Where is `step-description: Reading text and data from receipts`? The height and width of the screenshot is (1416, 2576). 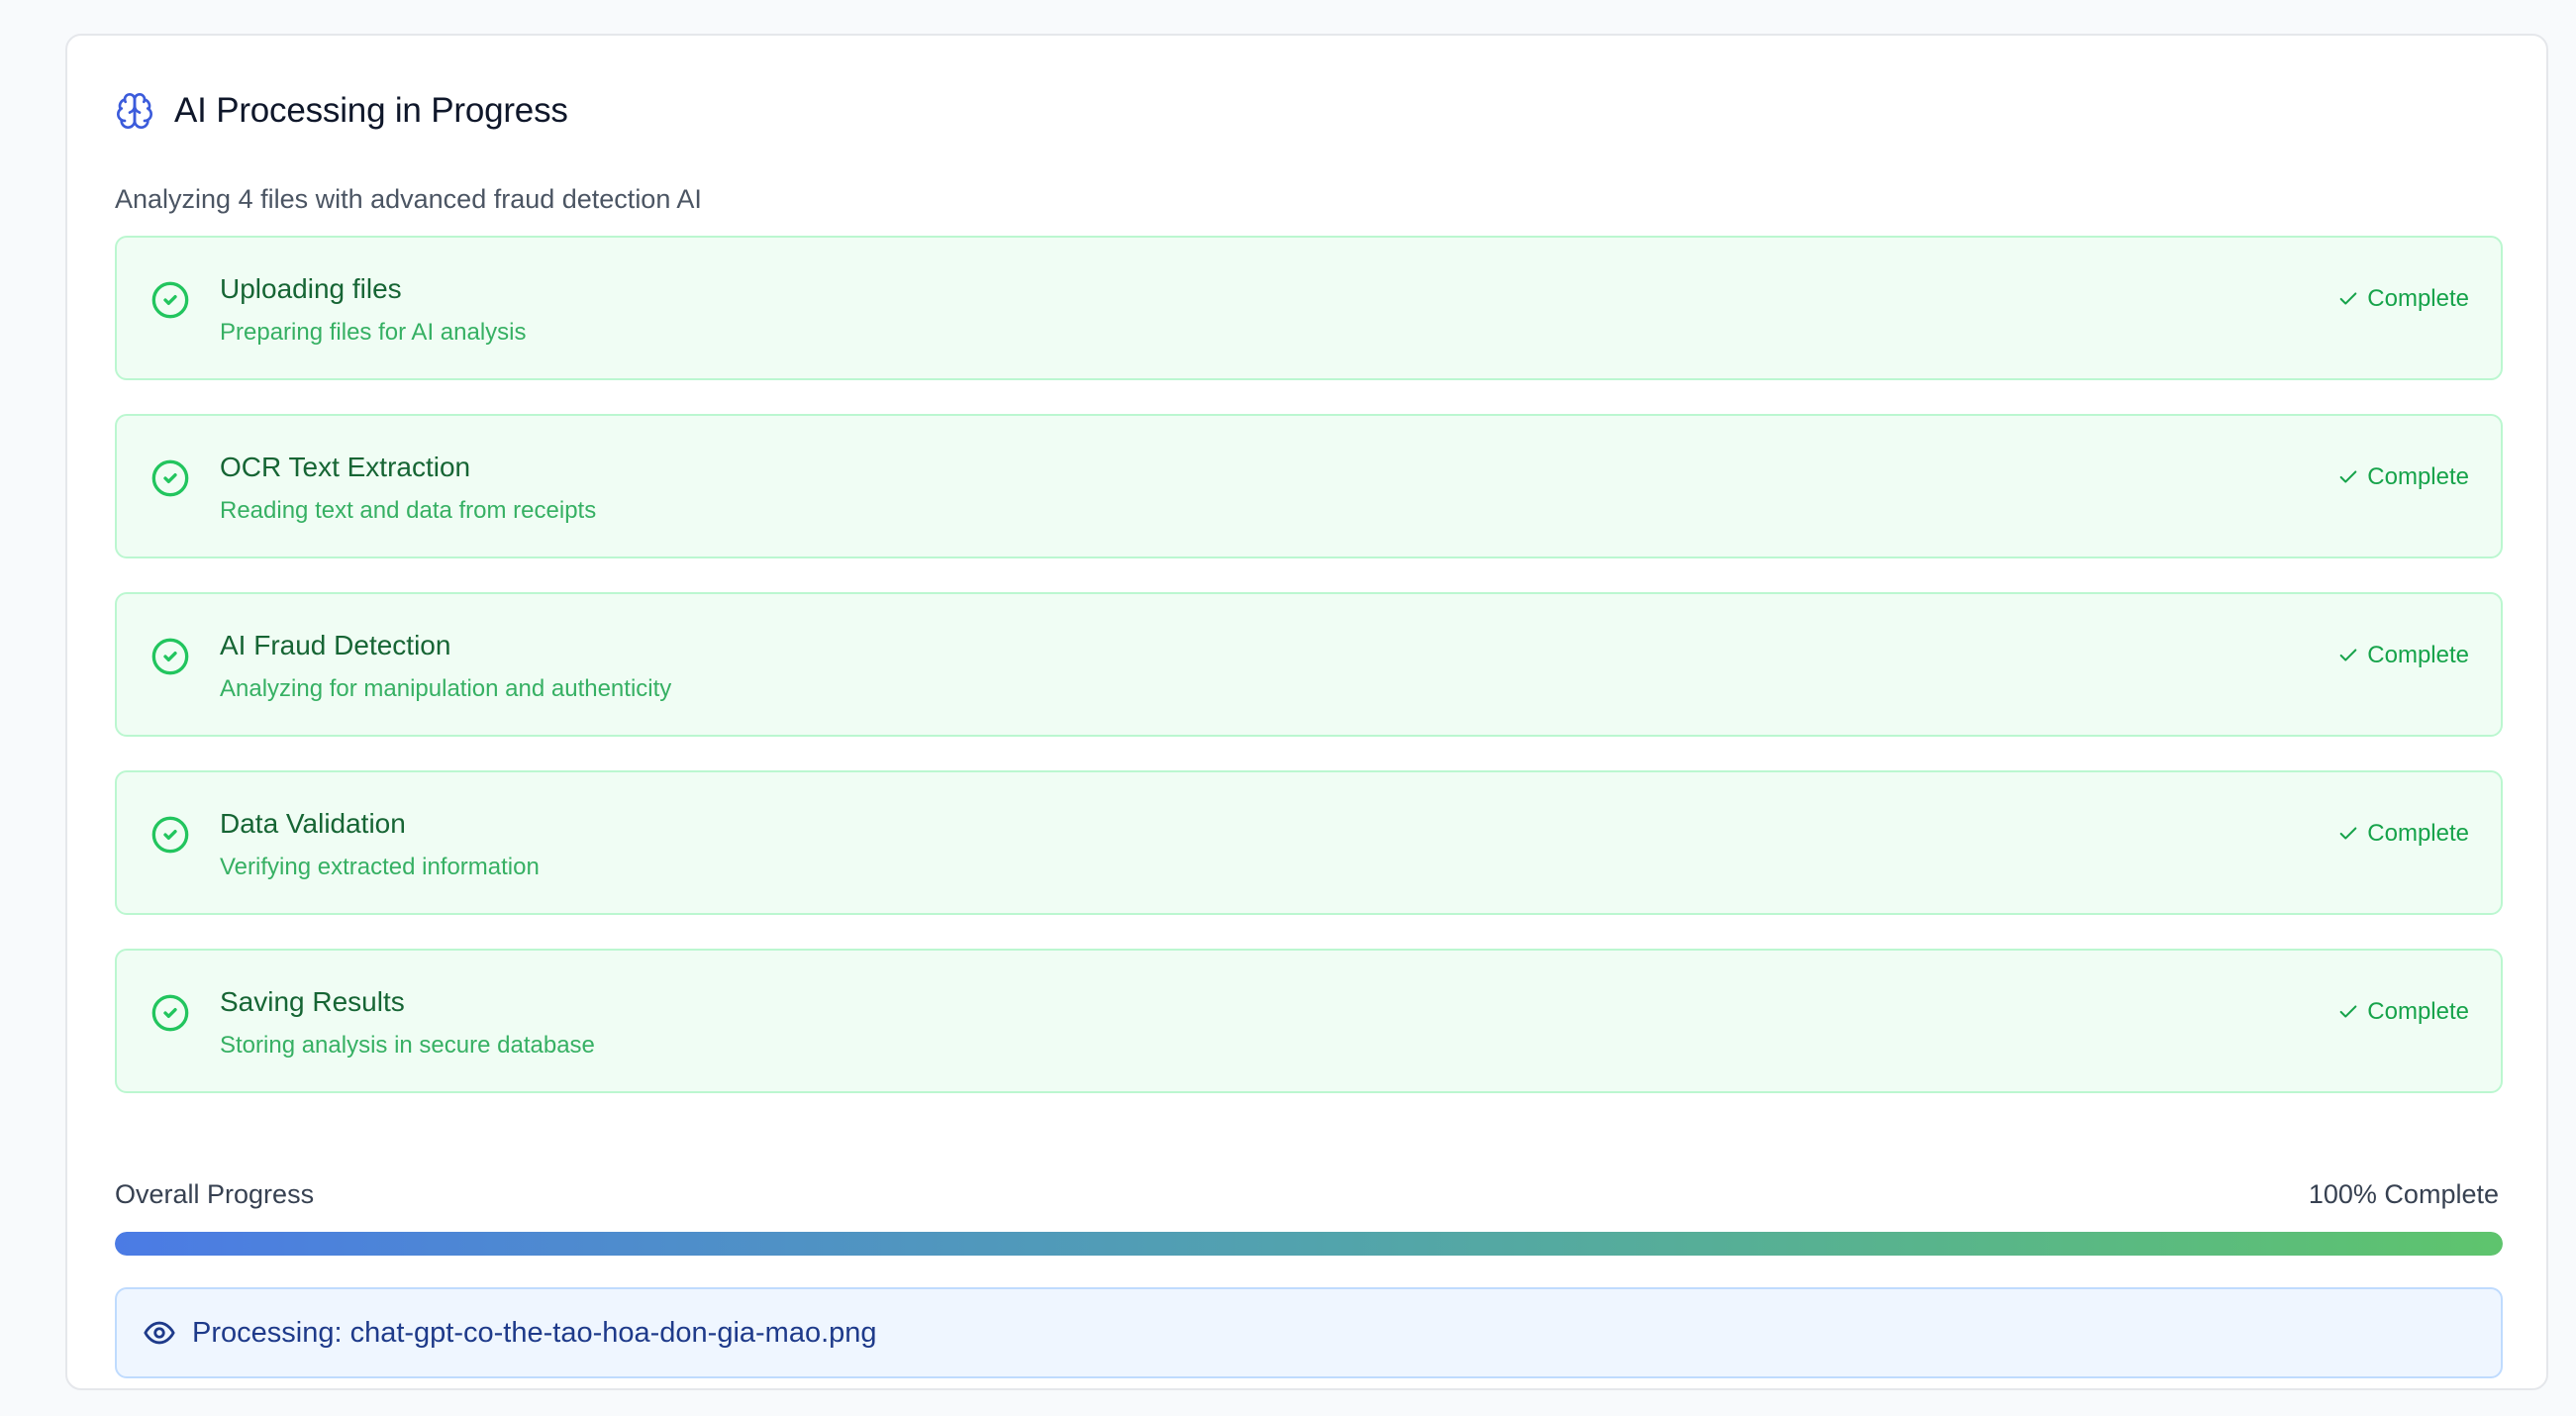 step-description: Reading text and data from receipts is located at coordinates (408, 510).